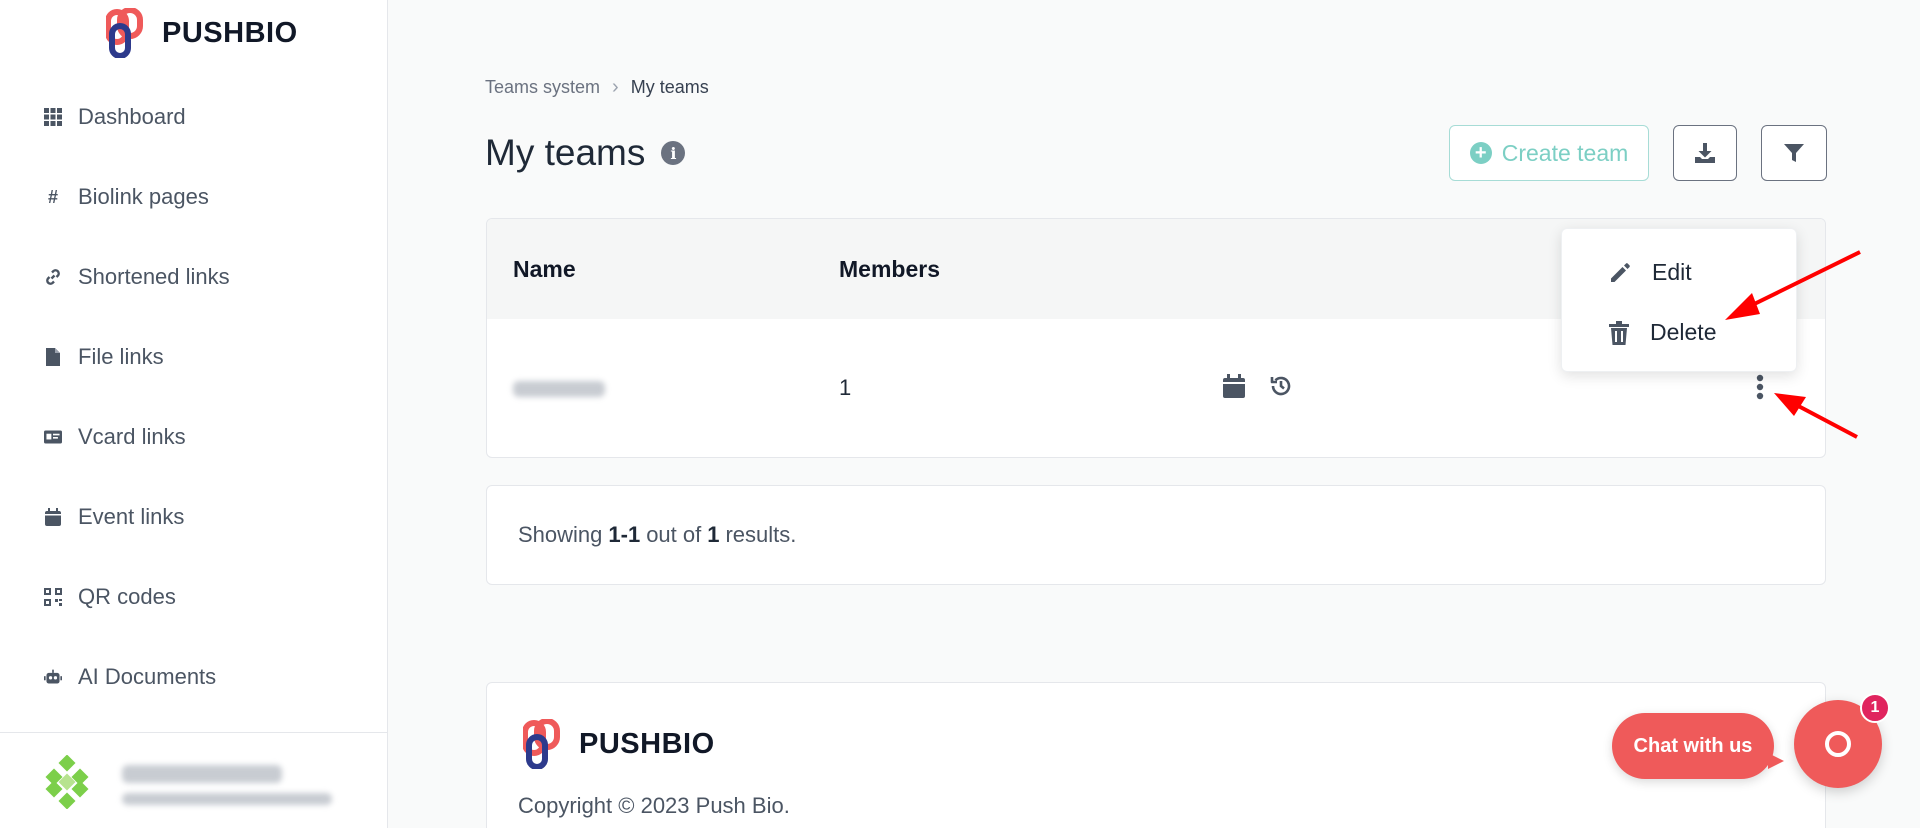 The width and height of the screenshot is (1920, 828). I want to click on robot-icon, so click(53, 677).